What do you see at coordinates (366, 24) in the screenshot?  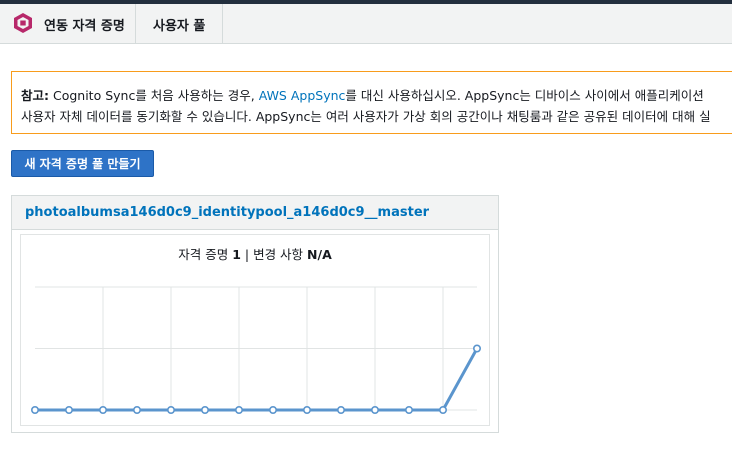 I see `cognito-subnav: 연동 자격 증명 사용자 풀` at bounding box center [366, 24].